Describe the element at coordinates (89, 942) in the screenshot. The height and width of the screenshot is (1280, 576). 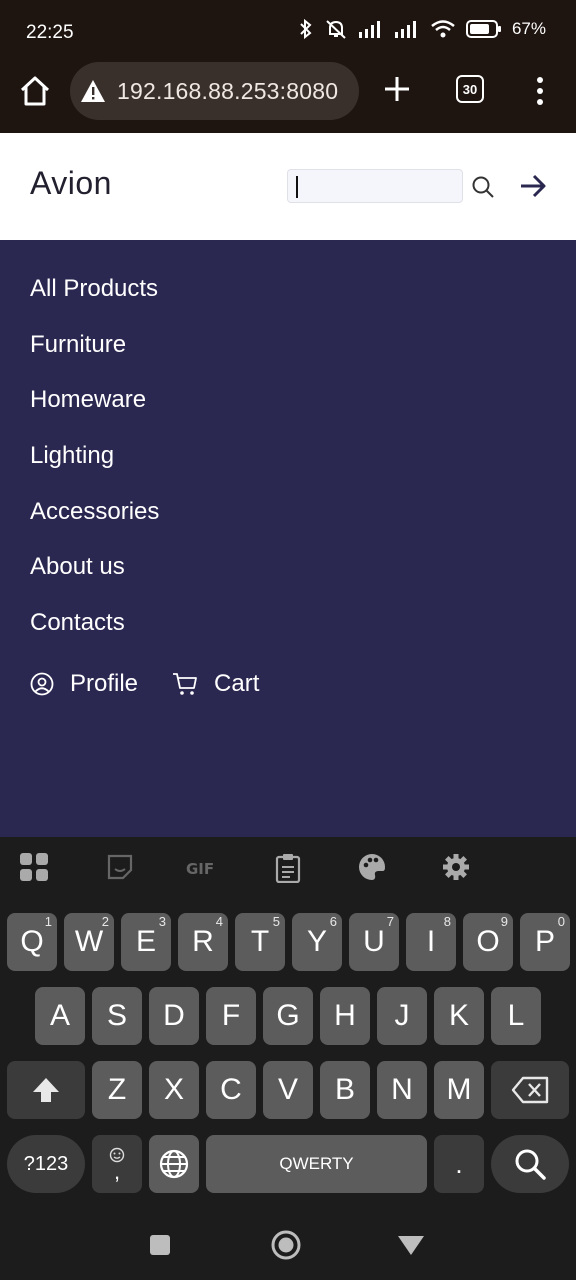
I see `key-w: W2` at that location.